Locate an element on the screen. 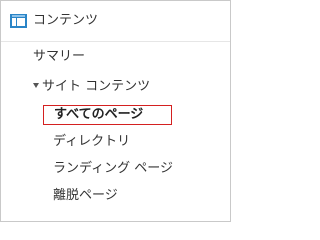  nav-item-site-content-label: サイト コンテンツ is located at coordinates (96, 86).